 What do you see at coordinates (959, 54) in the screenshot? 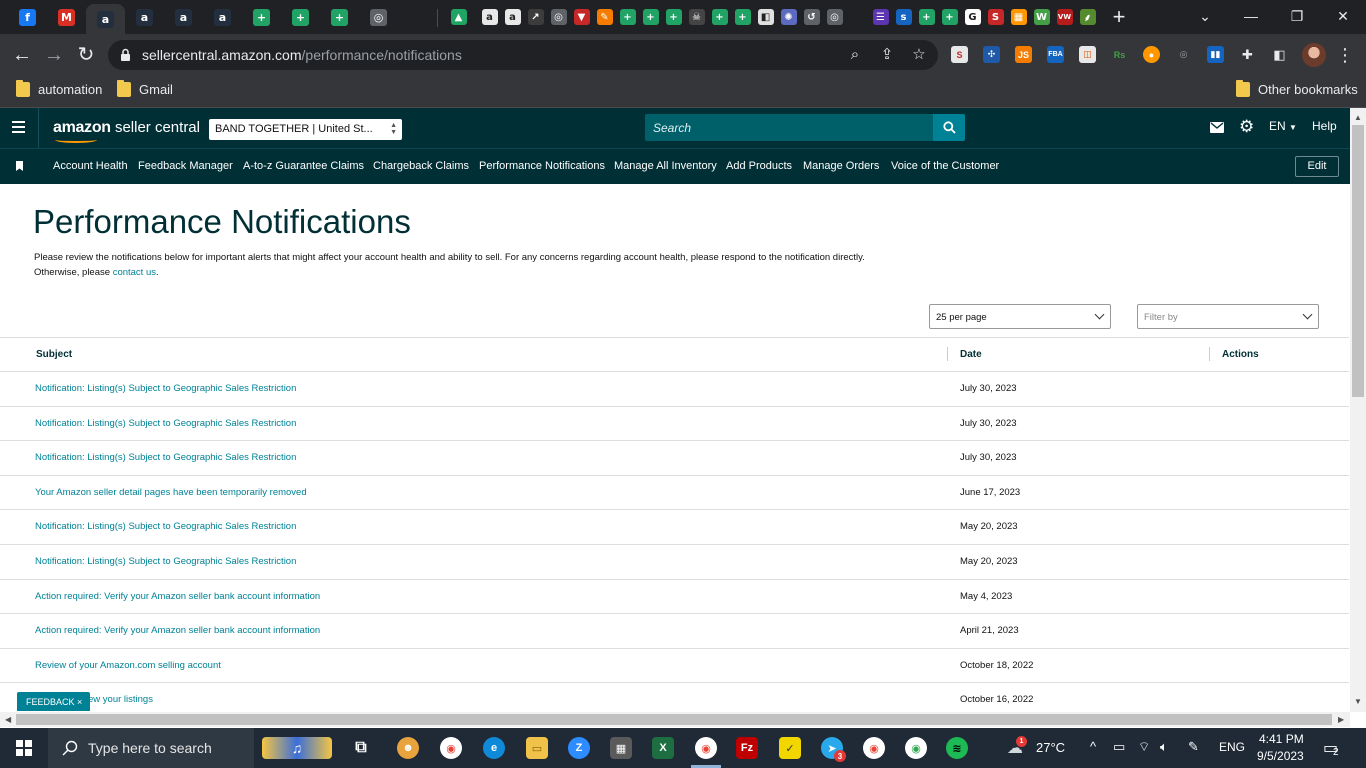
I see `extension-sale-icon: S` at bounding box center [959, 54].